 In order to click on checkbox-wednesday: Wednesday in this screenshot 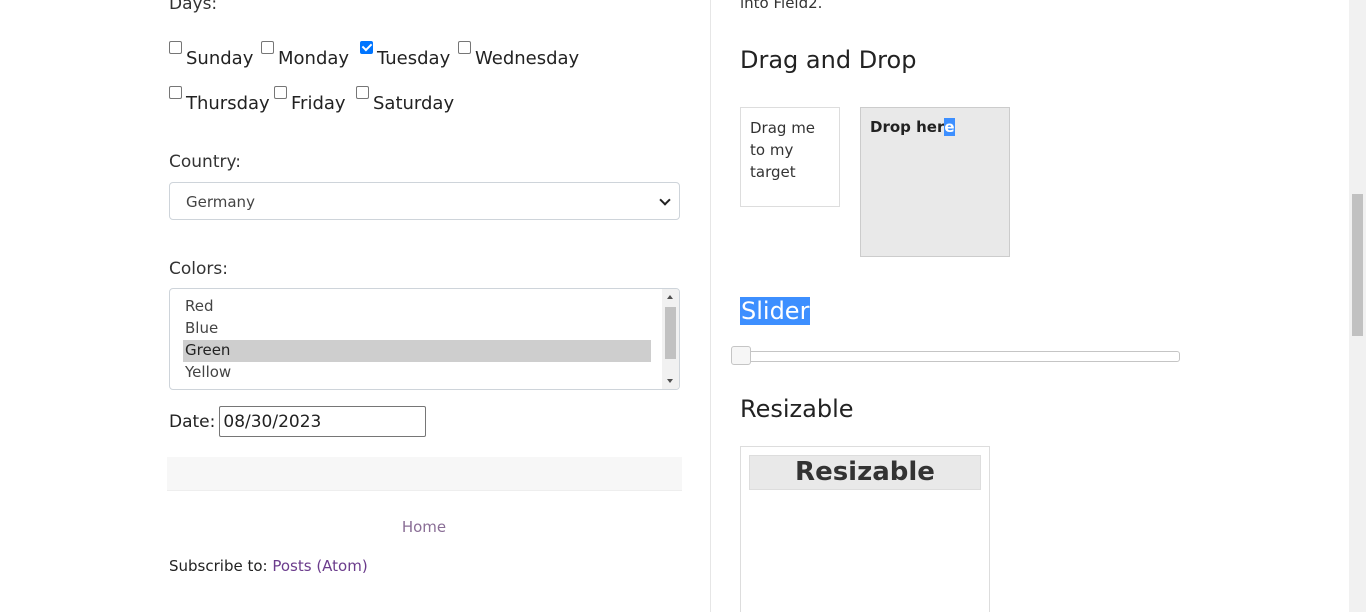, I will do `click(518, 54)`.